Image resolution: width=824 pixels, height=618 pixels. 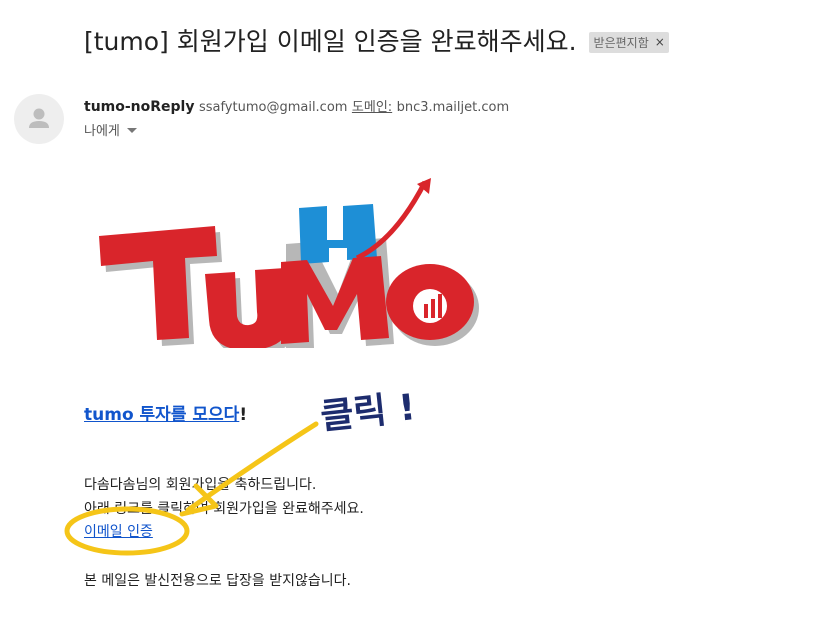 I want to click on congrats-text: 다솜다솜님의 회원가입을 축하드립니다., so click(x=200, y=485).